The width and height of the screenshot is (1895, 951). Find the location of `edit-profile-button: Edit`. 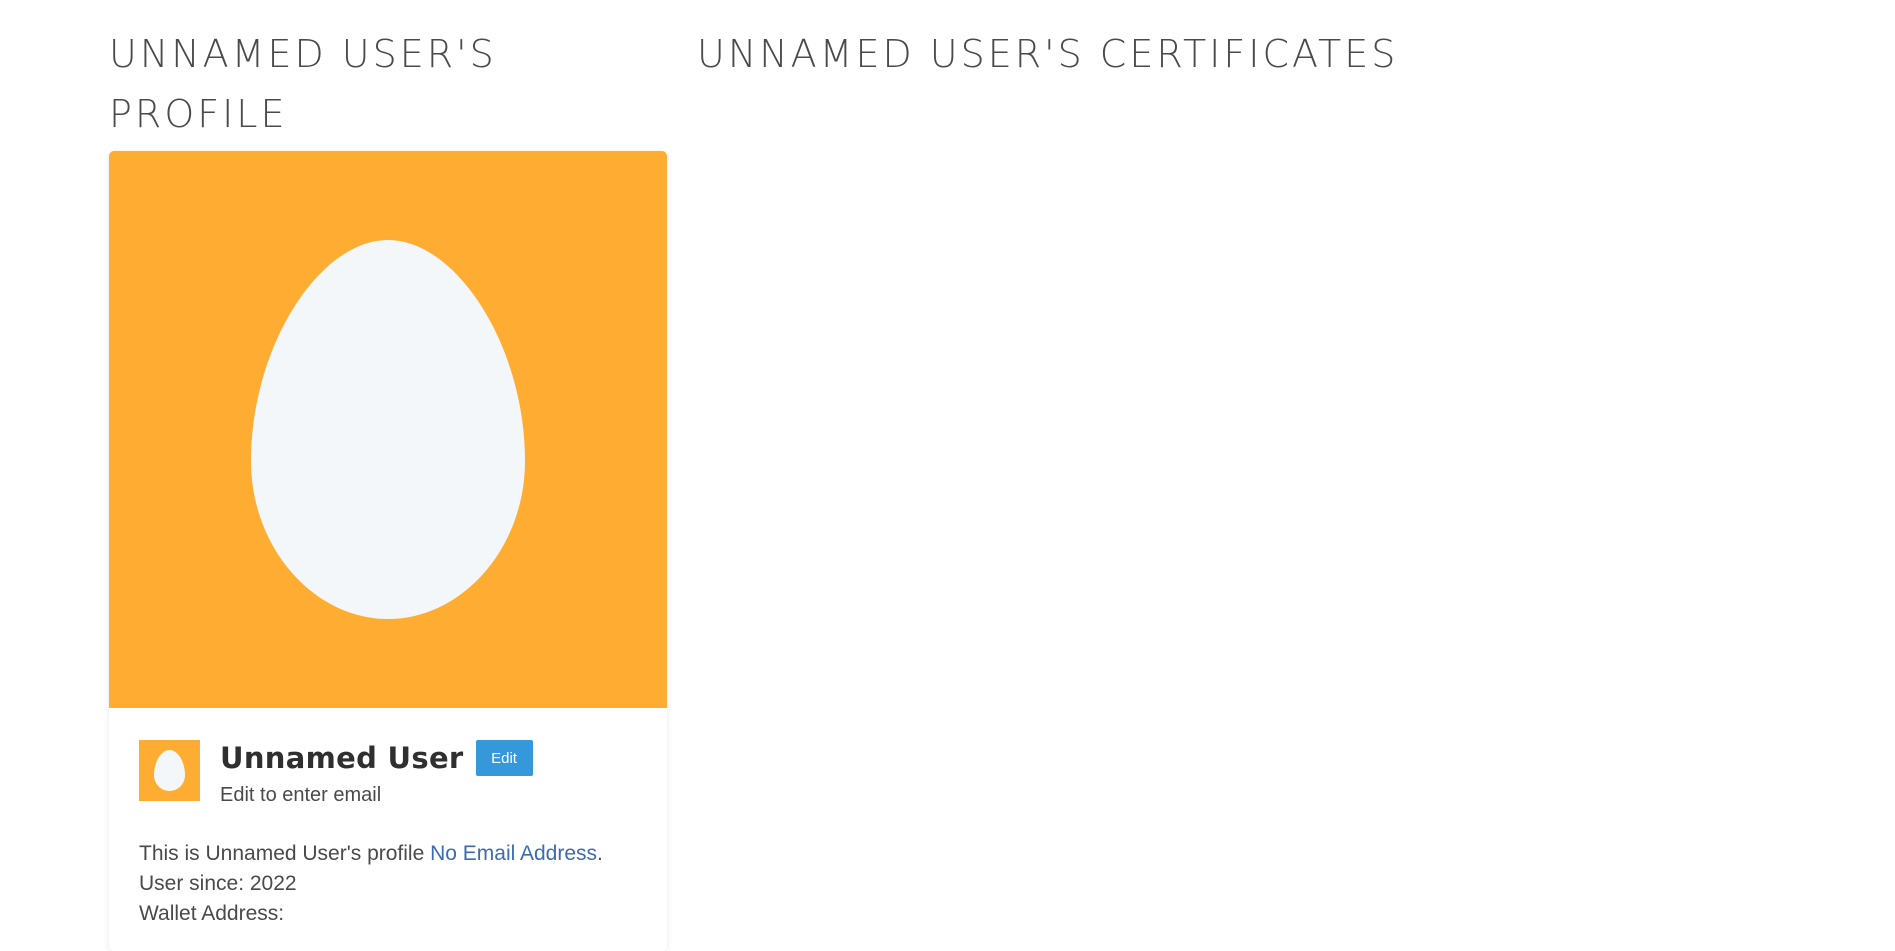

edit-profile-button: Edit is located at coordinates (504, 758).